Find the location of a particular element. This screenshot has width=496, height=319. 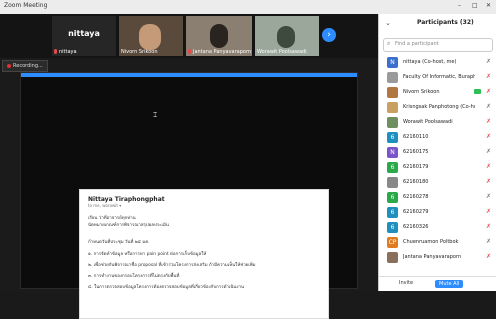

email-line: กำหนดวันที่ประชุม วันที่ ๒๔ มค. is located at coordinates (119, 242).